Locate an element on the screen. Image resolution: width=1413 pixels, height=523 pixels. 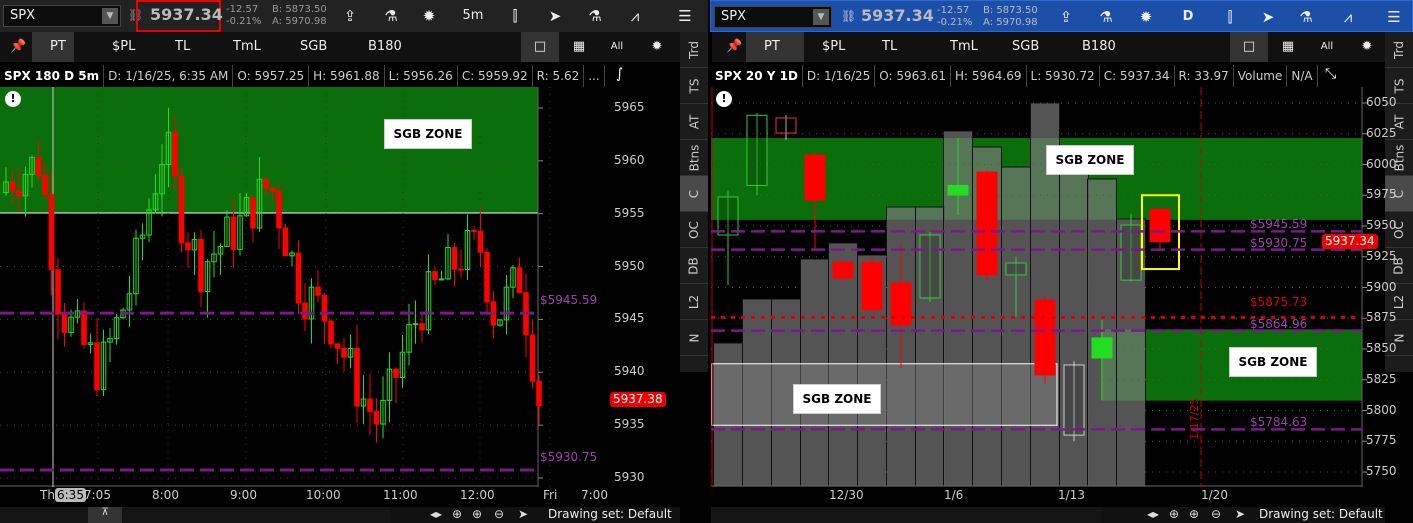
time-axis-label: 1/13 is located at coordinates (1071, 495).